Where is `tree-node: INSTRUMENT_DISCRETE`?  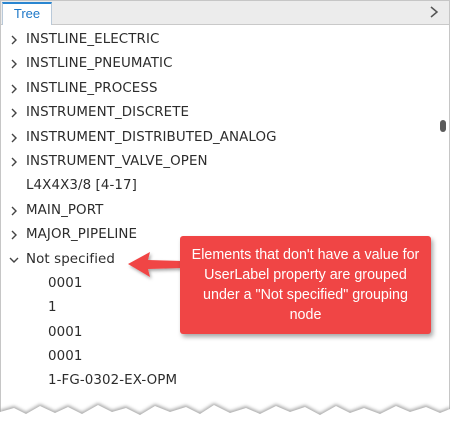
tree-node: INSTRUMENT_DISCRETE is located at coordinates (221, 113).